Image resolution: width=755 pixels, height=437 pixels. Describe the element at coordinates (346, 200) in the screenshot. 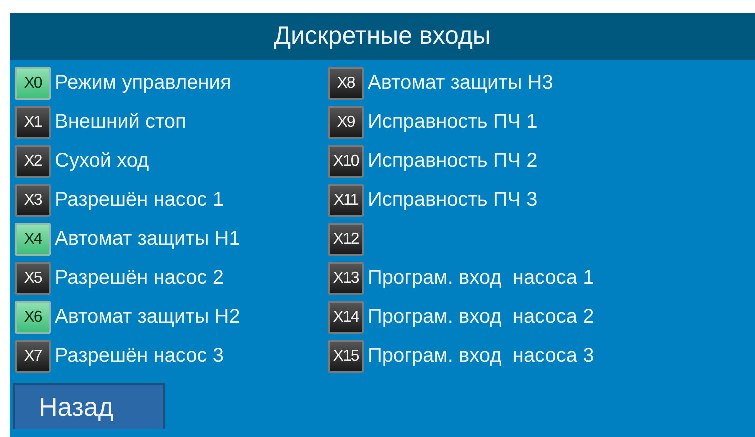

I see `input-indicator: X11` at that location.